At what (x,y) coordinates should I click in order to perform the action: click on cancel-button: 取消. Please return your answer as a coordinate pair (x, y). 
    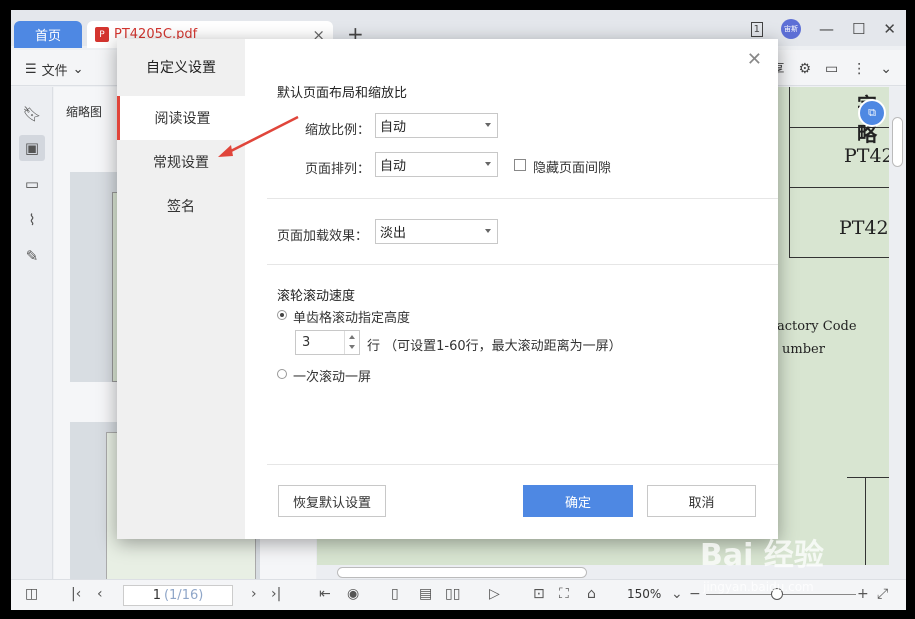
    Looking at the image, I should click on (701, 501).